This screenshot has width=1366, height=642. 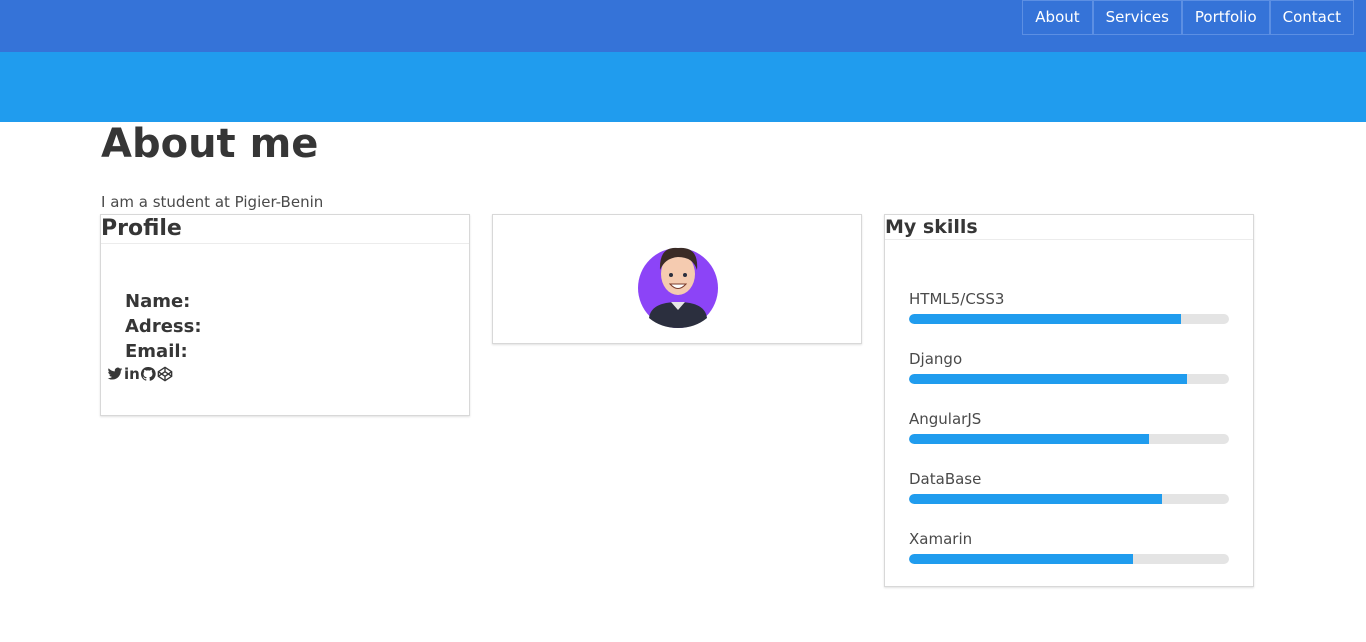 I want to click on profile-title: Profile, so click(x=285, y=229).